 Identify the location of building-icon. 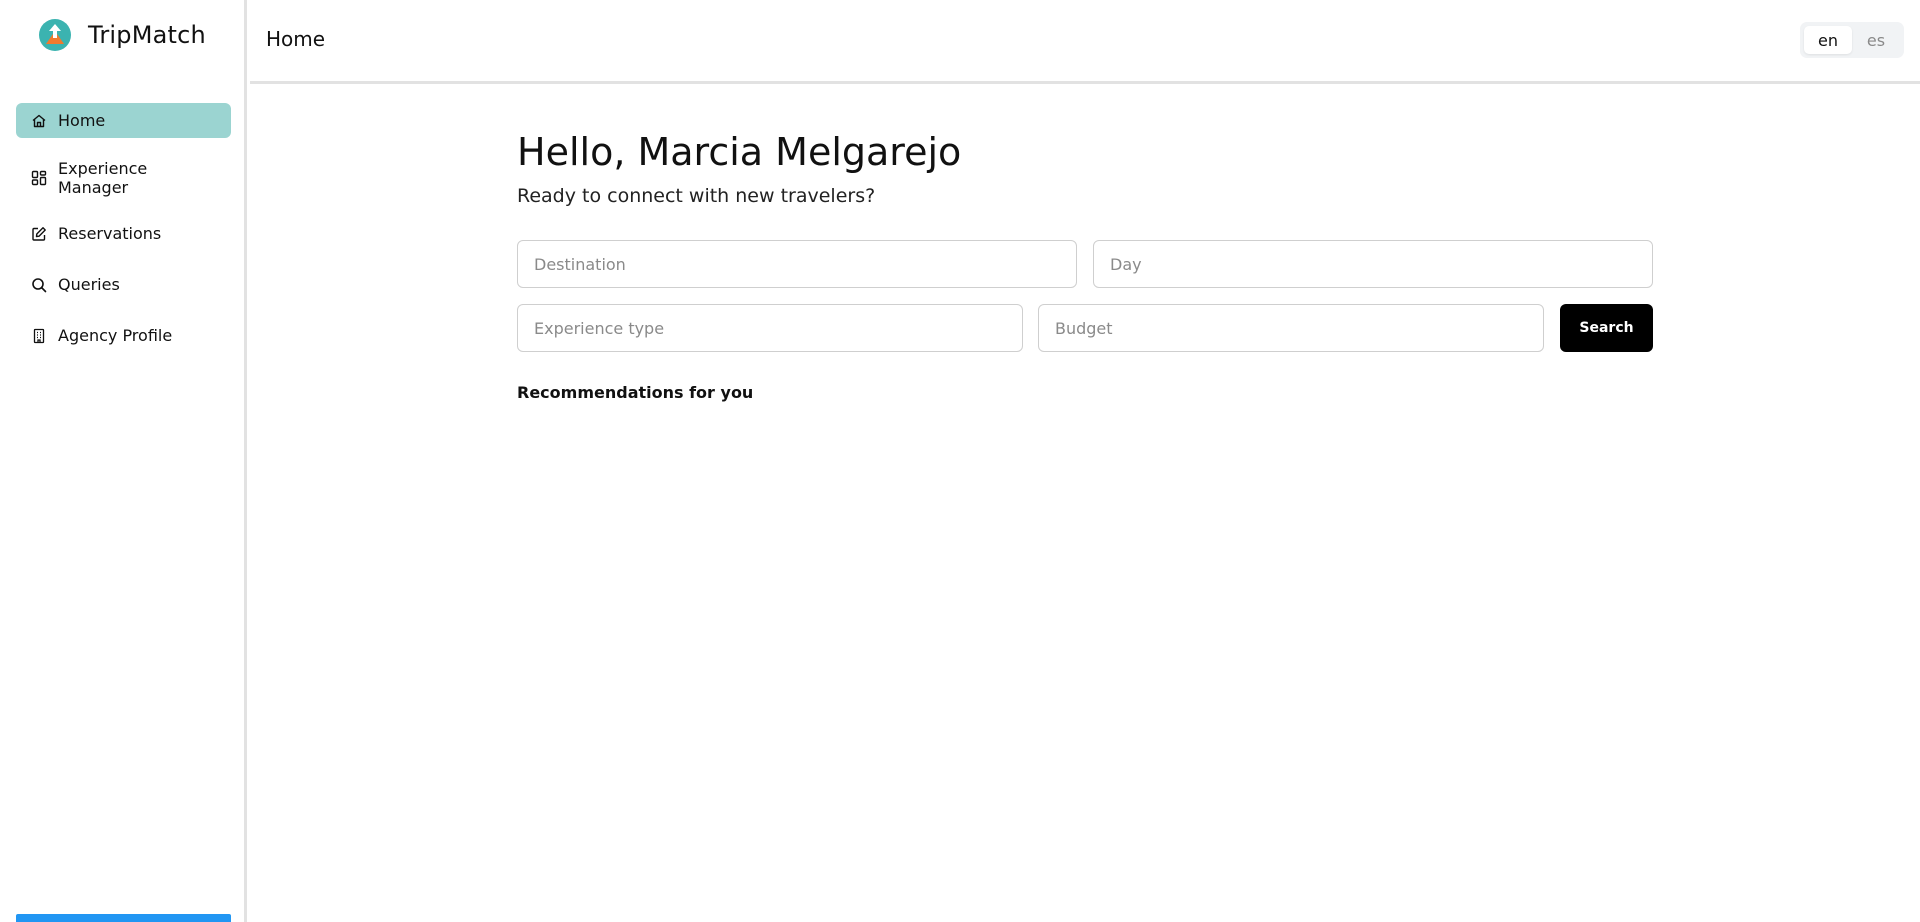
(39, 336).